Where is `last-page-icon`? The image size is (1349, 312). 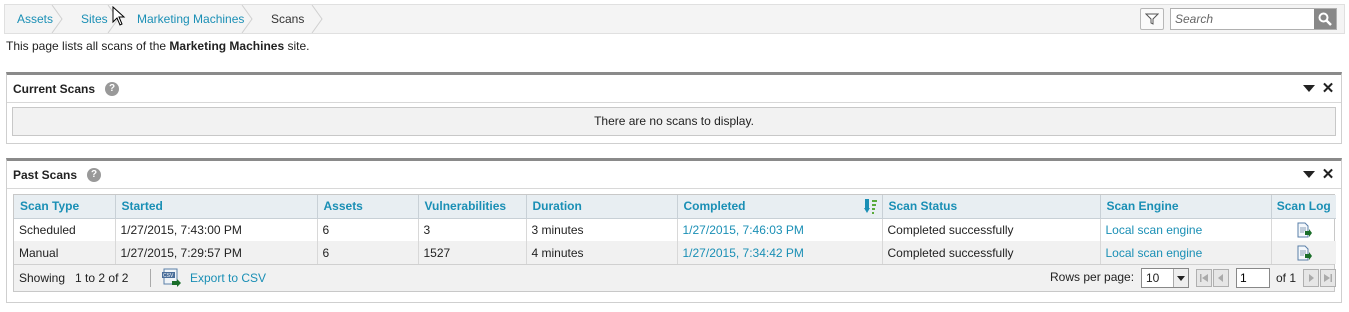
last-page-icon is located at coordinates (1328, 278).